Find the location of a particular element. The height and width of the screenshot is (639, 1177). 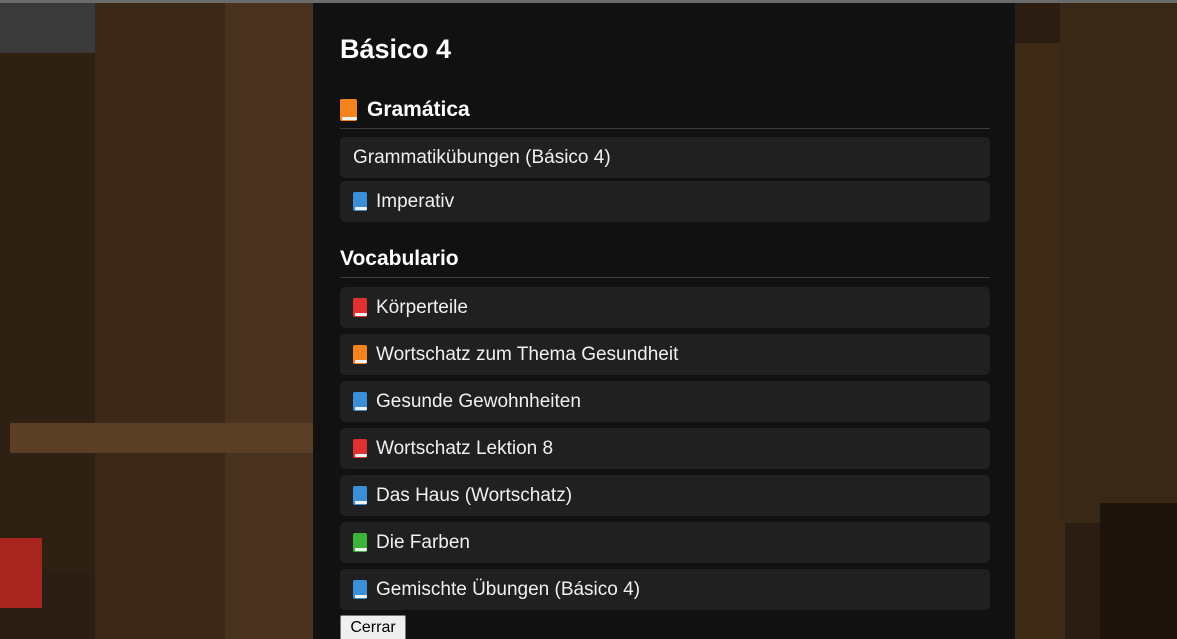

list-item-imperativ: Imperativ is located at coordinates (665, 201).